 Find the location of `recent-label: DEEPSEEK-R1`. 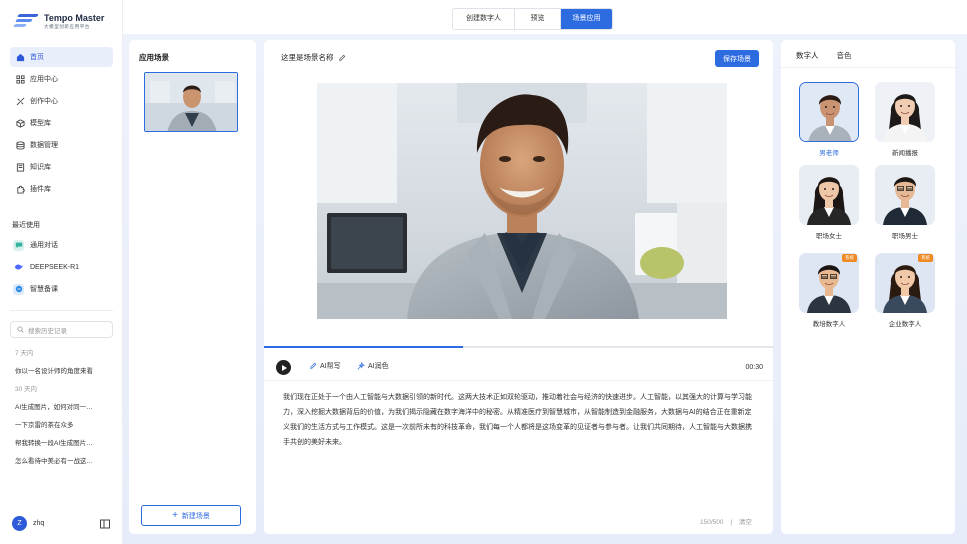

recent-label: DEEPSEEK-R1 is located at coordinates (55, 267).